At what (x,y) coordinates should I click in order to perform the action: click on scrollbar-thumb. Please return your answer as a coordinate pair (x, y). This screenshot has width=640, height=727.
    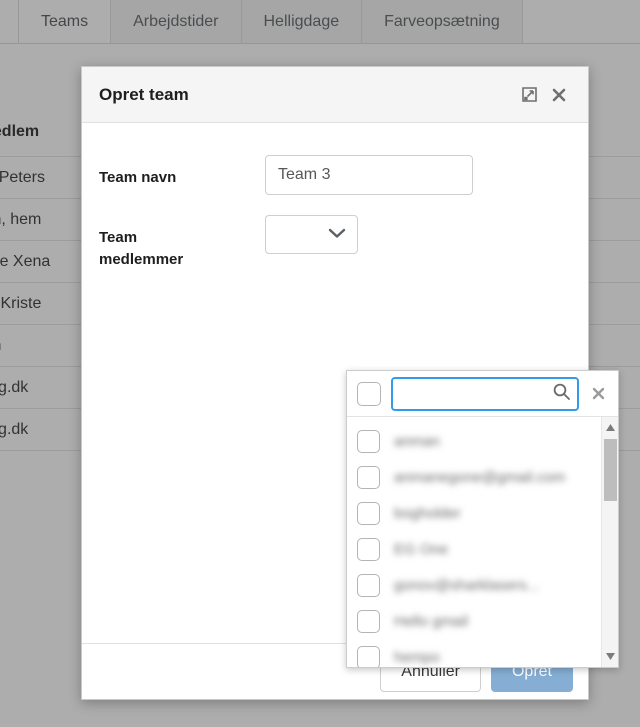
    Looking at the image, I should click on (610, 470).